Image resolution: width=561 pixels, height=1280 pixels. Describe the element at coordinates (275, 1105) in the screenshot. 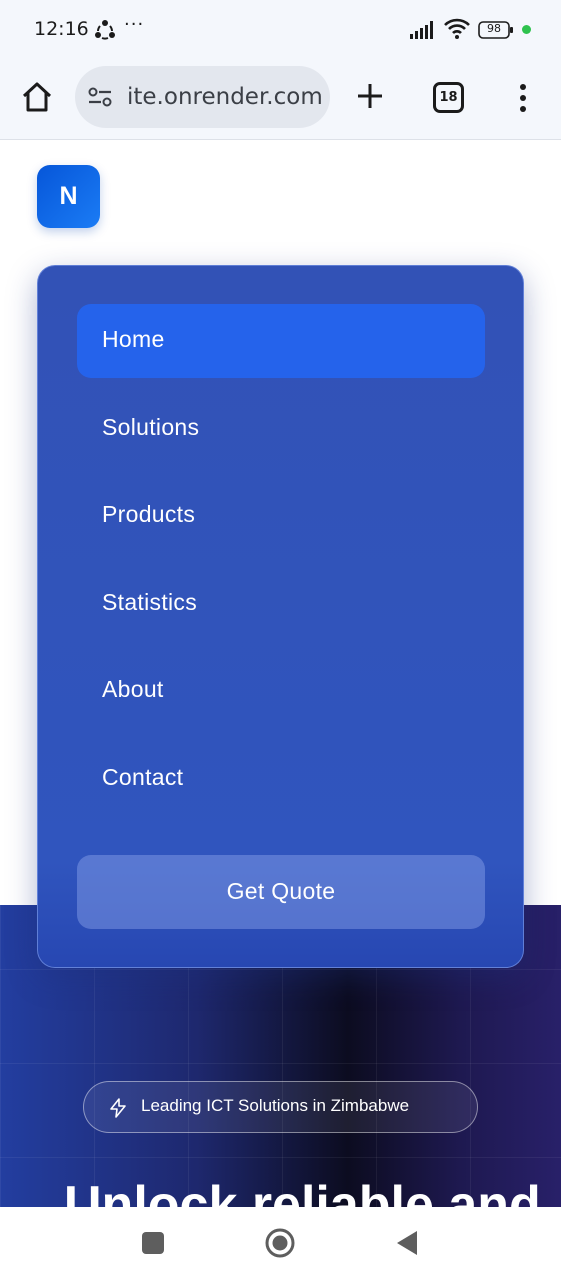

I see `hero-badge-text: Leading ICT Solutions in Zimbabwe` at that location.